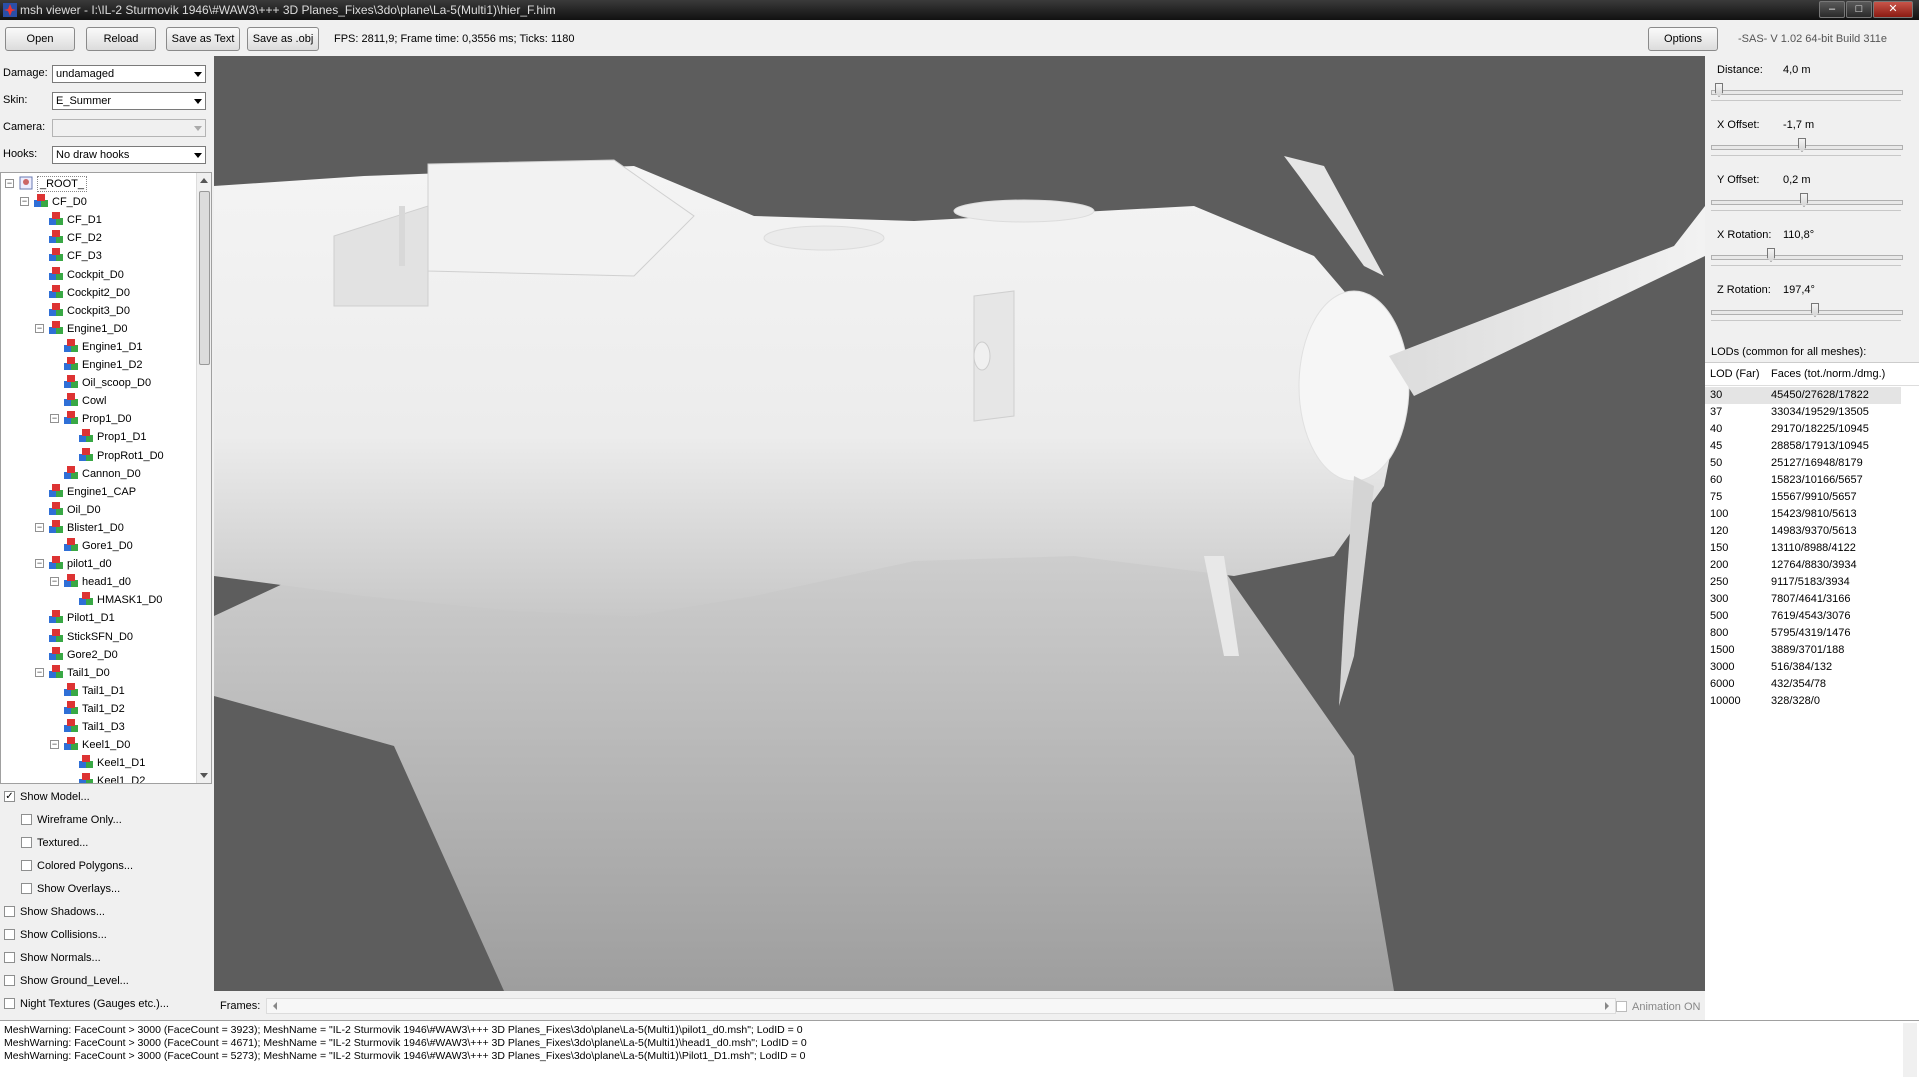 This screenshot has height=1079, width=1919. I want to click on tree-item-label: head1_d0, so click(106, 582).